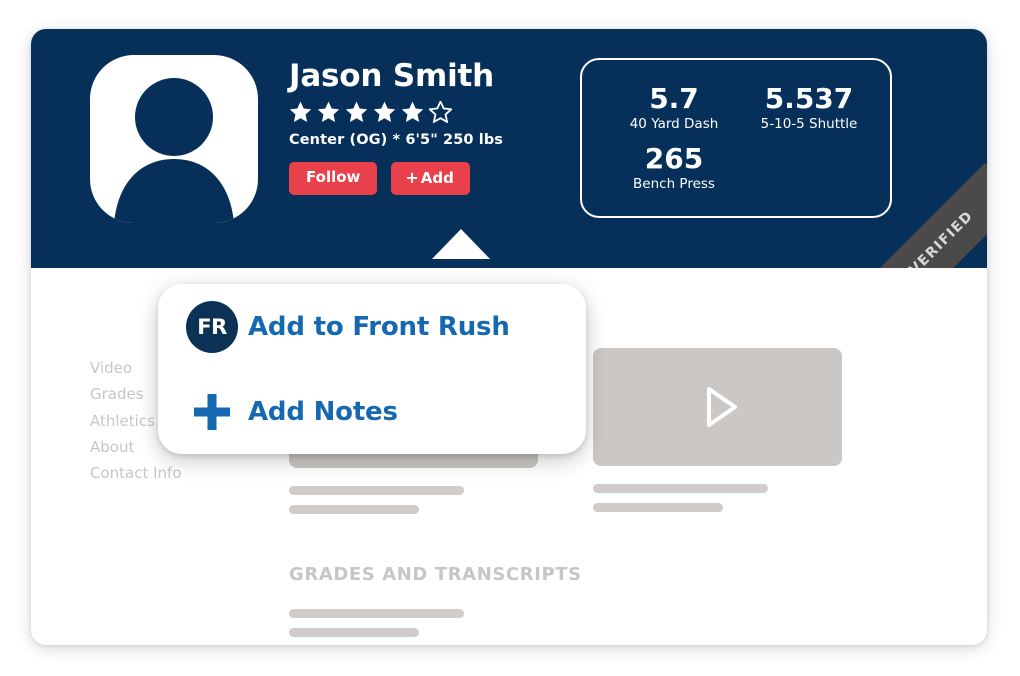 Image resolution: width=1020 pixels, height=676 pixels. I want to click on stat-value: 265, so click(674, 158).